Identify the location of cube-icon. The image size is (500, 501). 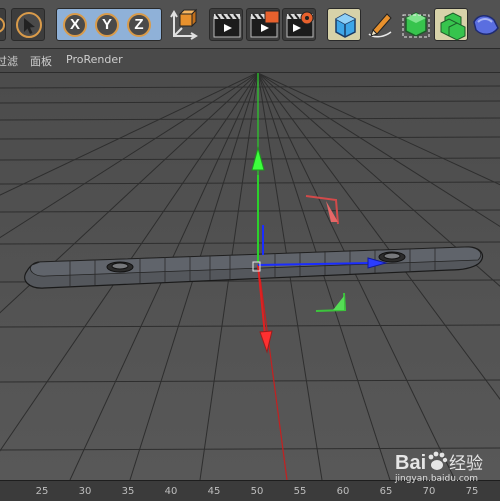
(345, 25).